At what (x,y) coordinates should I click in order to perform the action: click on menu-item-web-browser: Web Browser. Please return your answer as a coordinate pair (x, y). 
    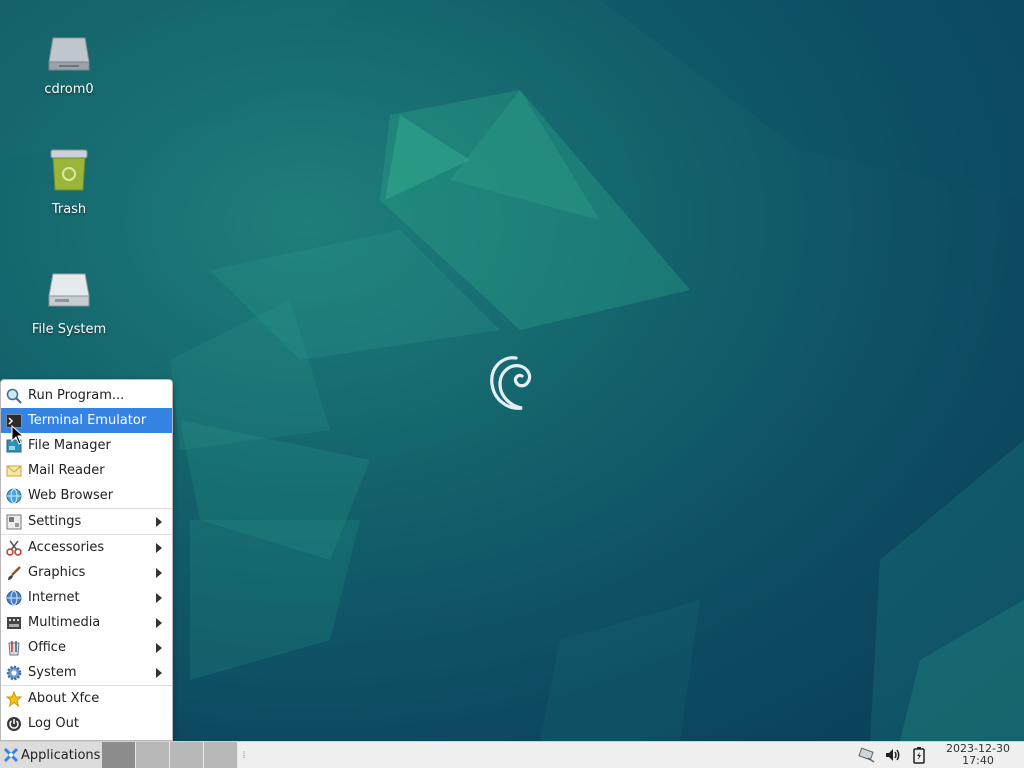
    Looking at the image, I should click on (86, 495).